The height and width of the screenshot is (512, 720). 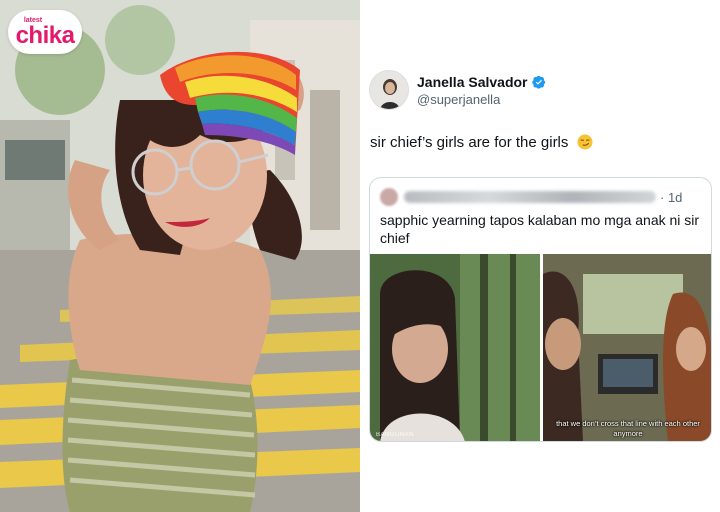 What do you see at coordinates (389, 90) in the screenshot?
I see `avatar` at bounding box center [389, 90].